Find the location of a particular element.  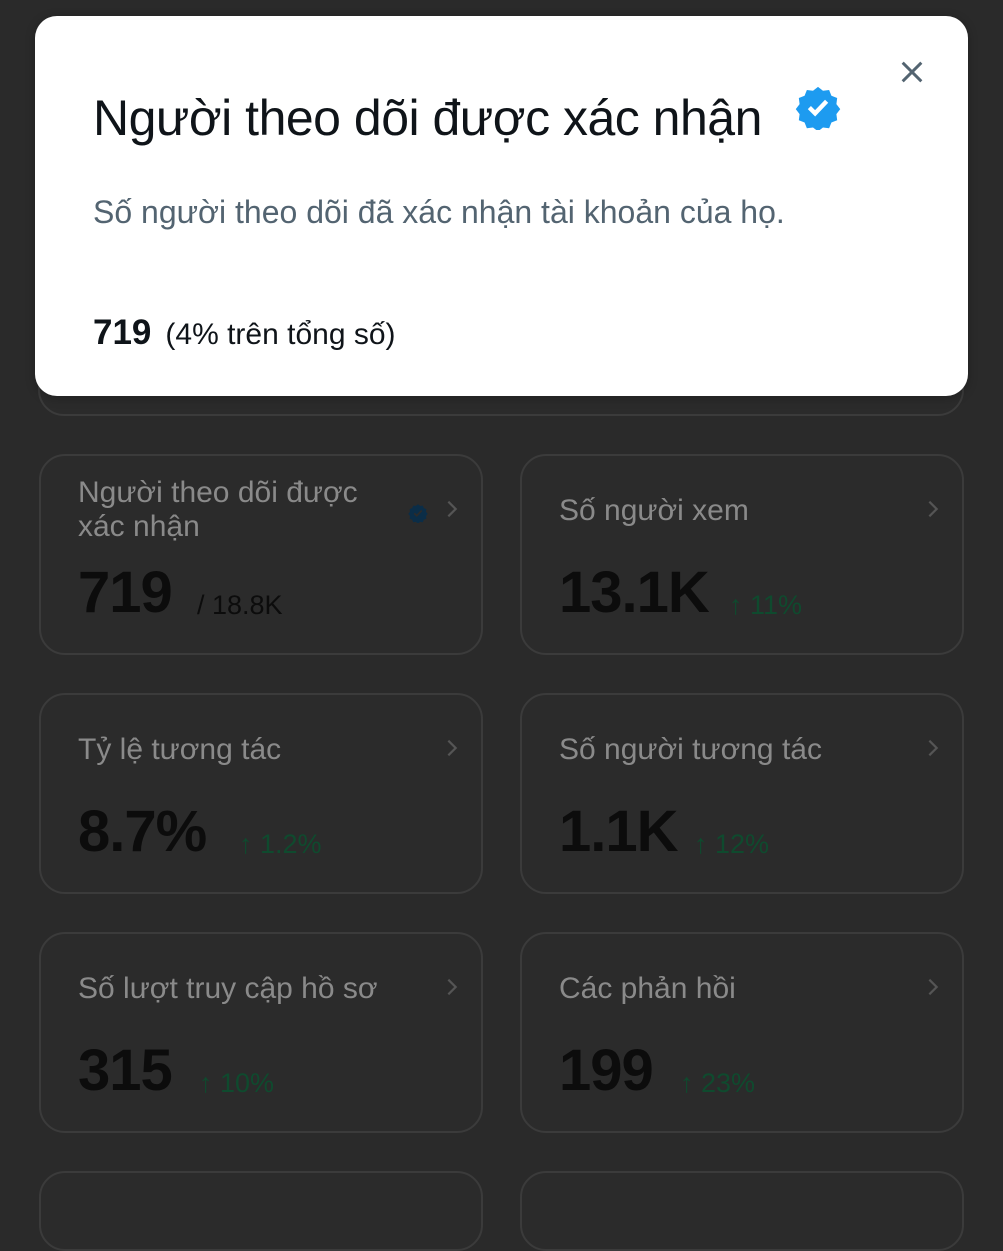

card-title: Số người tương tác is located at coordinates (690, 749).